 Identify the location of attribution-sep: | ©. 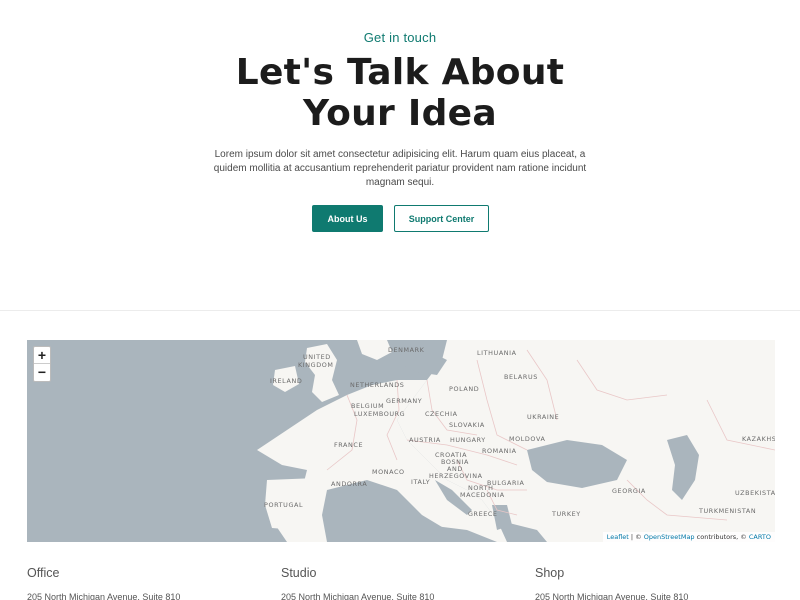
(636, 537).